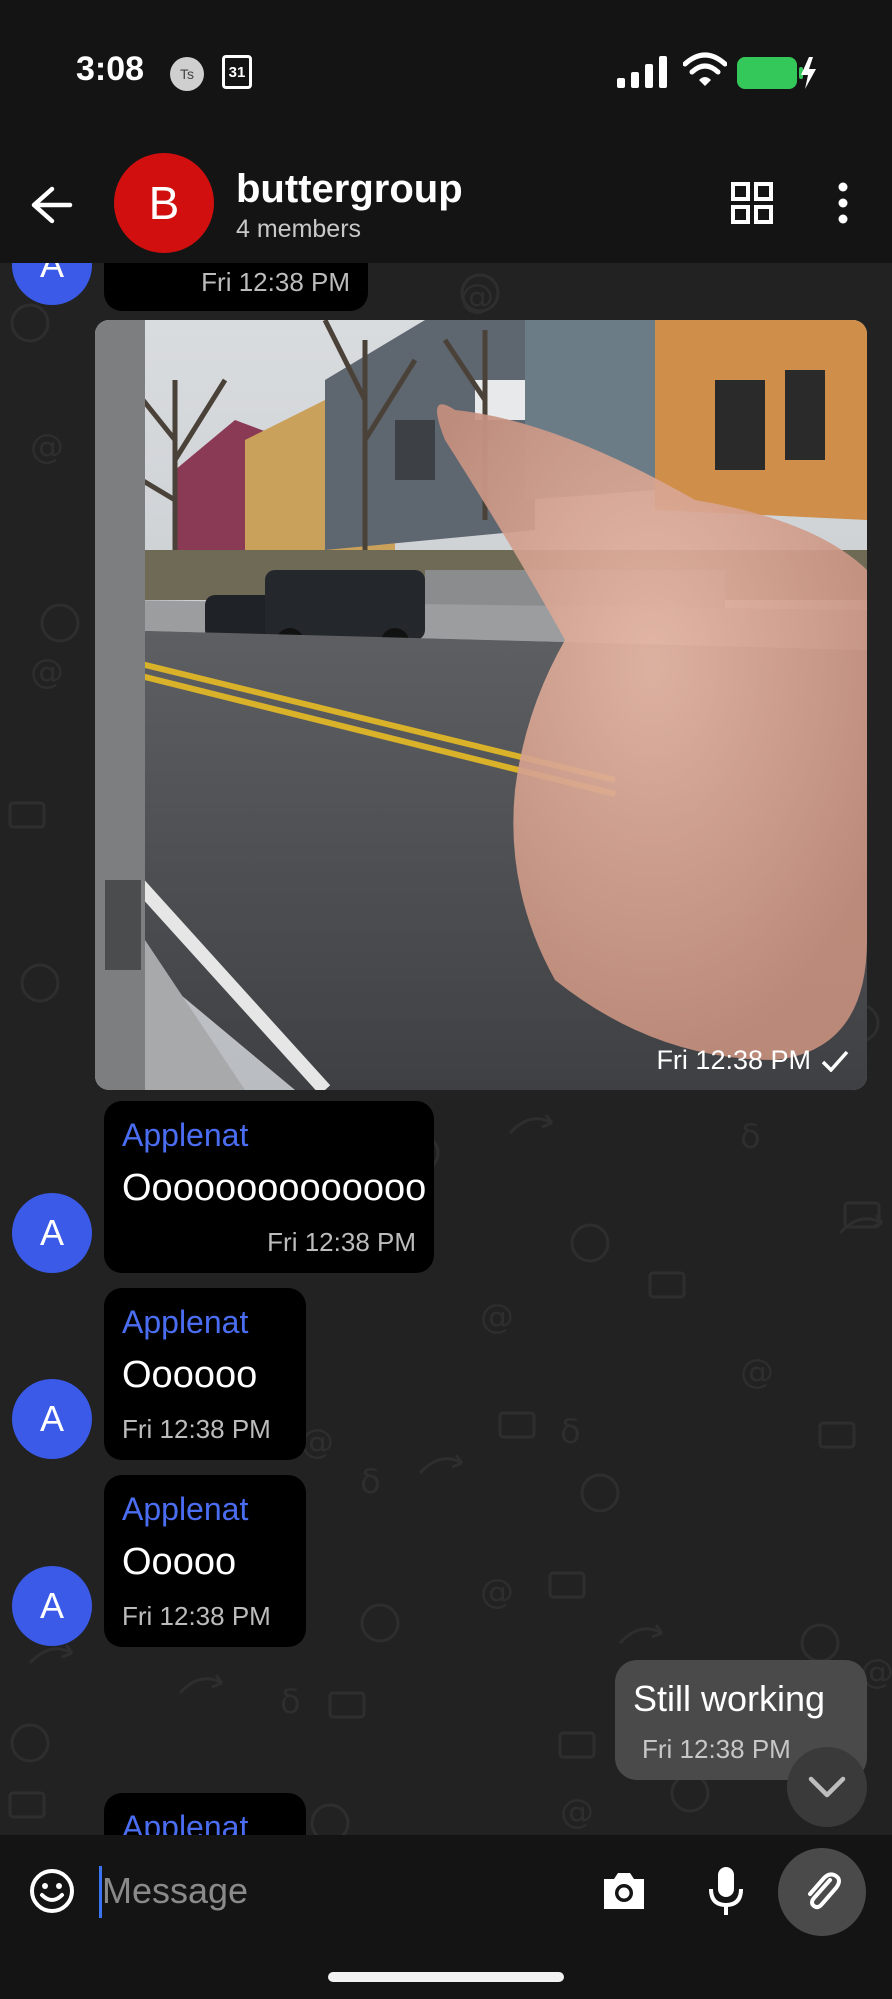 The width and height of the screenshot is (892, 1999). I want to click on chat-header: B buttergroup 4 members, so click(446, 204).